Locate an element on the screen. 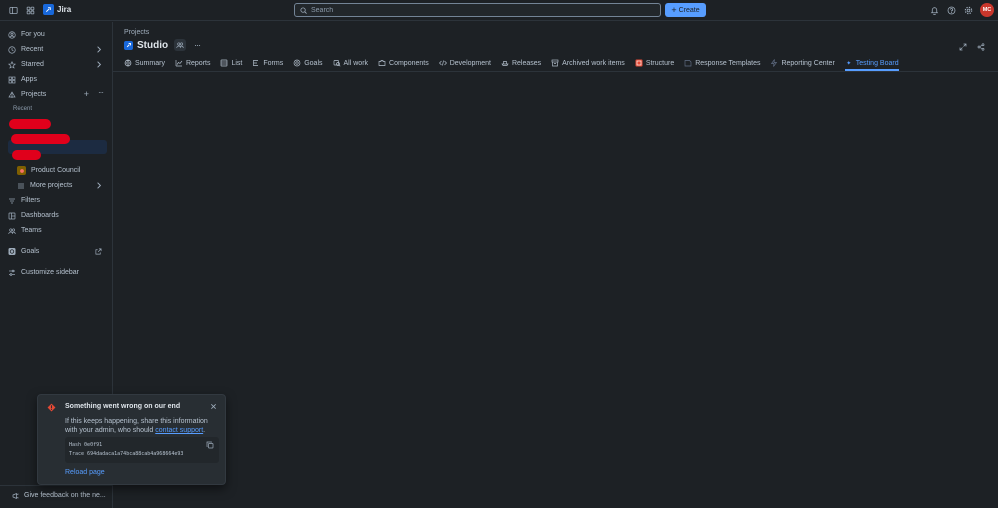  share-icon is located at coordinates (980, 46).